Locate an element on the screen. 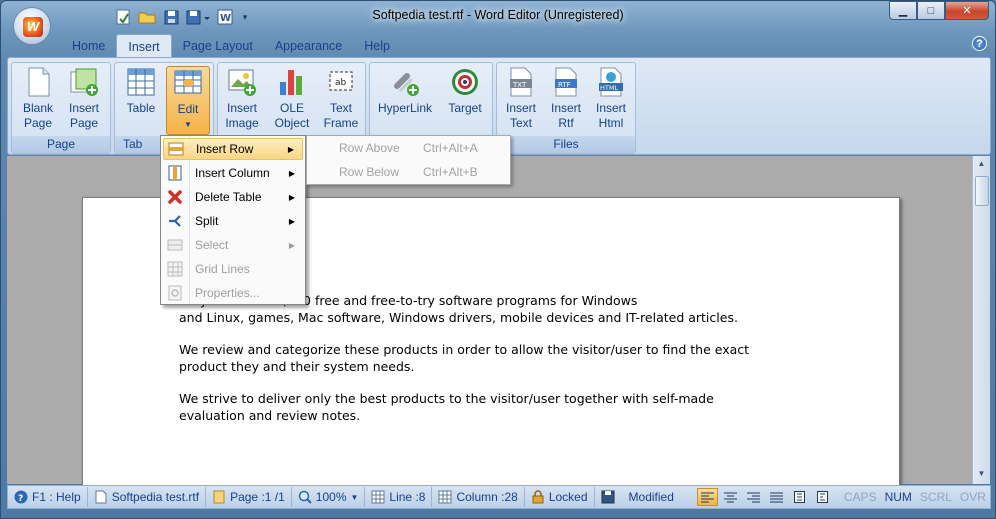 Image resolution: width=996 pixels, height=519 pixels. blank-page-button: Blank Page is located at coordinates (38, 101).